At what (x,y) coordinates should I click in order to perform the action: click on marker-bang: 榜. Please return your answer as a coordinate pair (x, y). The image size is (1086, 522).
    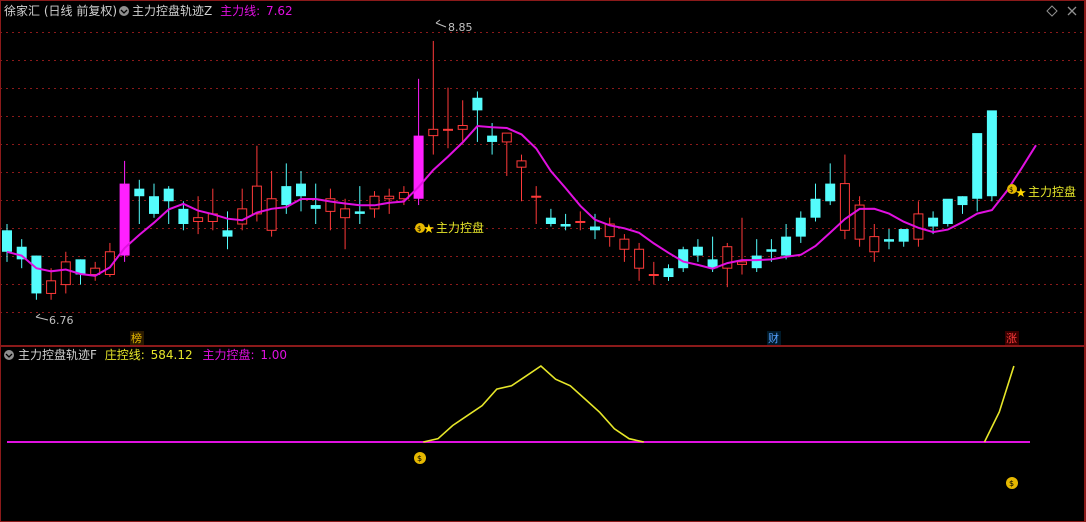
    Looking at the image, I should click on (137, 338).